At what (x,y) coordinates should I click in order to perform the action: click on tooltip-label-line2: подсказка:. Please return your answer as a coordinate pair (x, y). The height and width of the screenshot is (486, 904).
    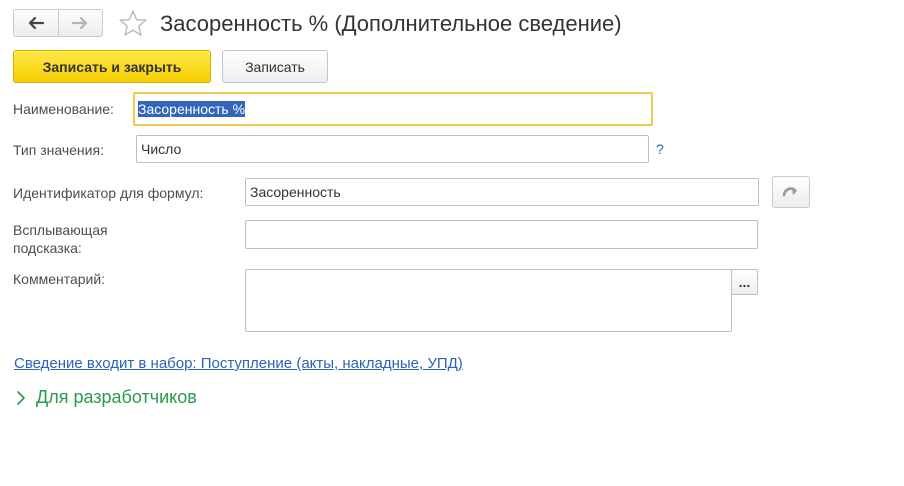
    Looking at the image, I should click on (47, 248).